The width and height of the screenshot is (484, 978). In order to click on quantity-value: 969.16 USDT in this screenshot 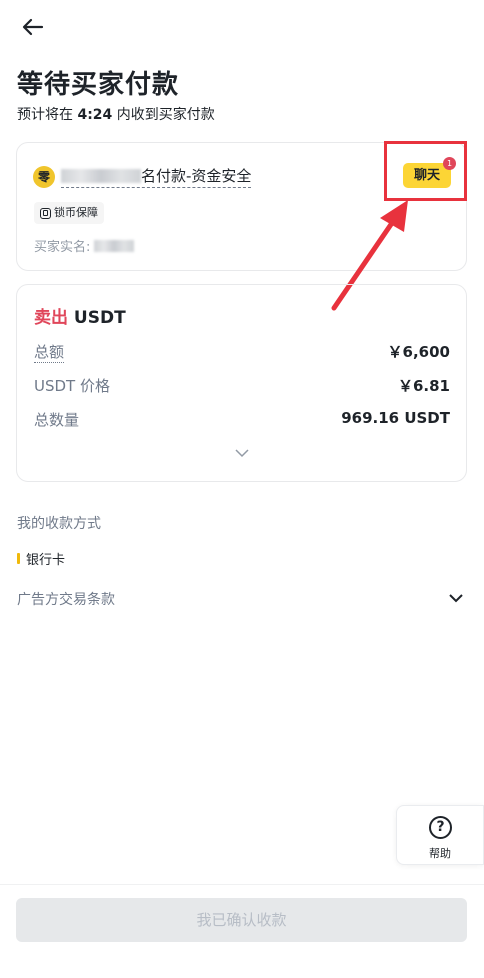, I will do `click(395, 418)`.